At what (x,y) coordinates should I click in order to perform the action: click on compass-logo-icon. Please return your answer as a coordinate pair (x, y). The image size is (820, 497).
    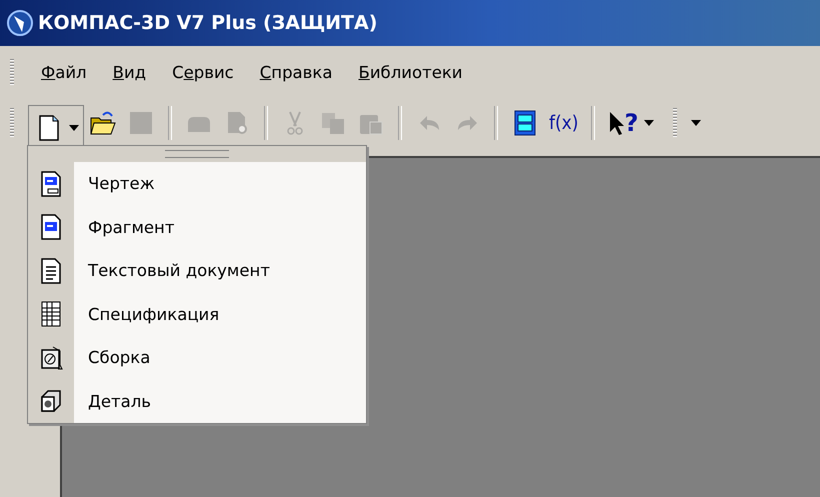
    Looking at the image, I should click on (20, 23).